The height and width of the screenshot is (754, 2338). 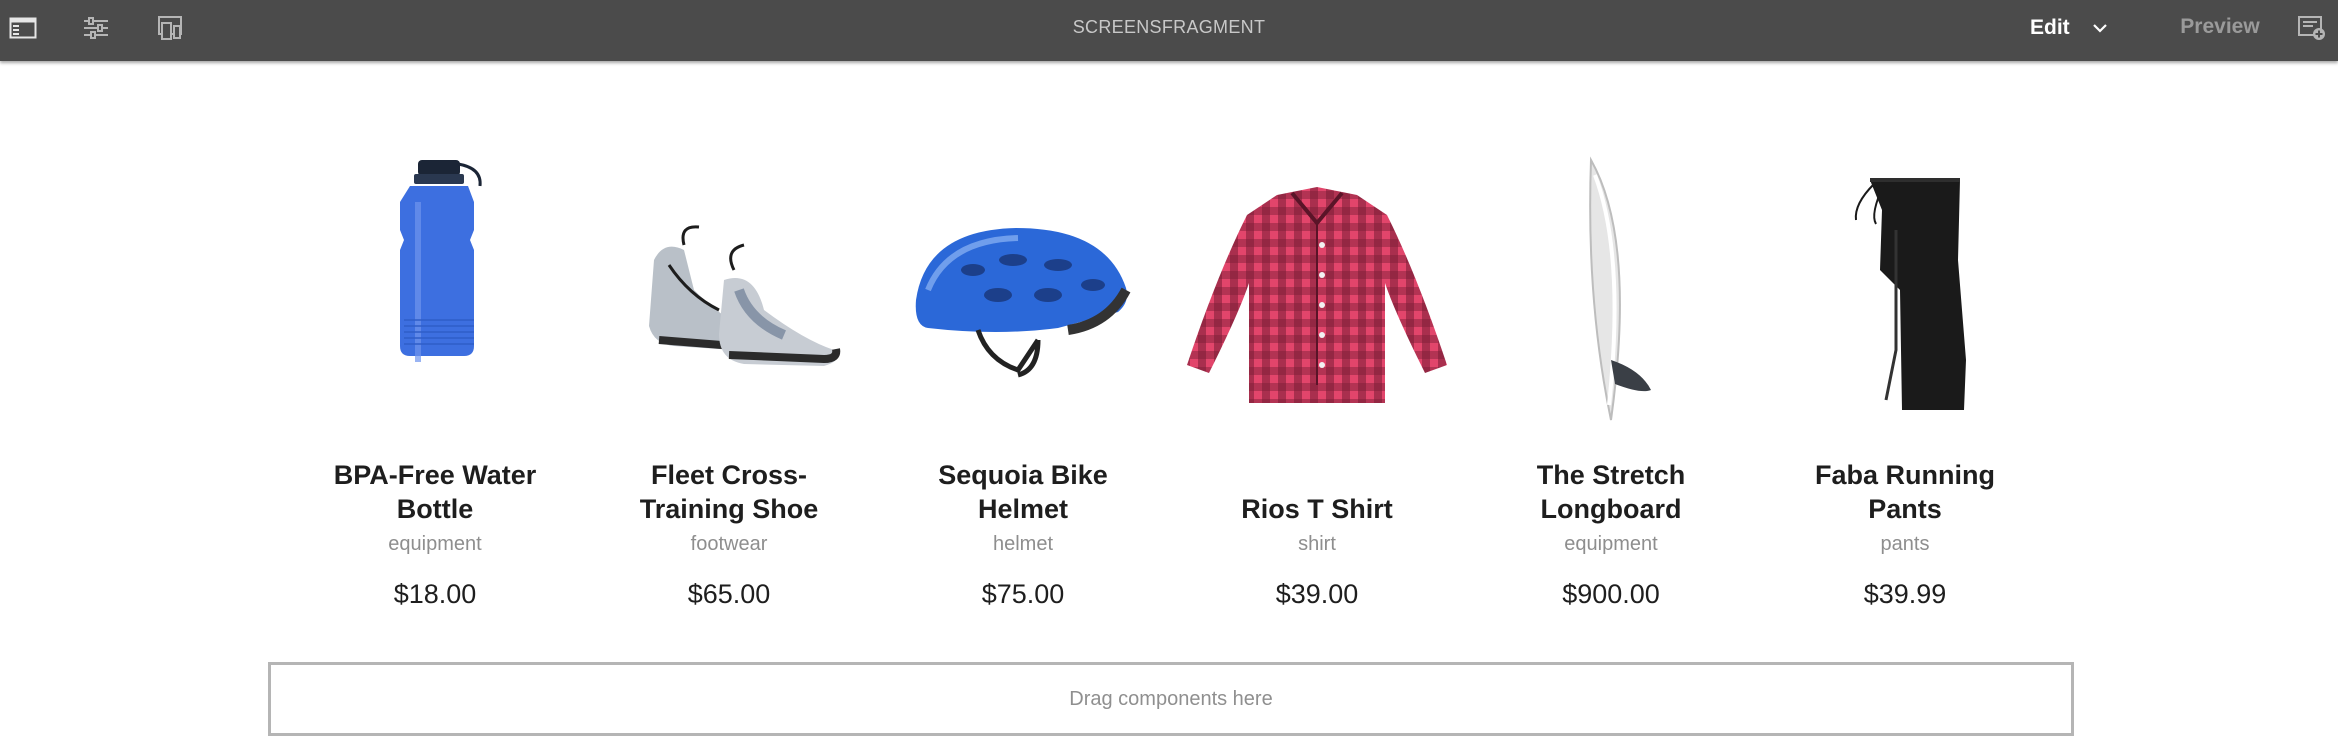 What do you see at coordinates (2220, 29) in the screenshot?
I see `preview-button: Preview` at bounding box center [2220, 29].